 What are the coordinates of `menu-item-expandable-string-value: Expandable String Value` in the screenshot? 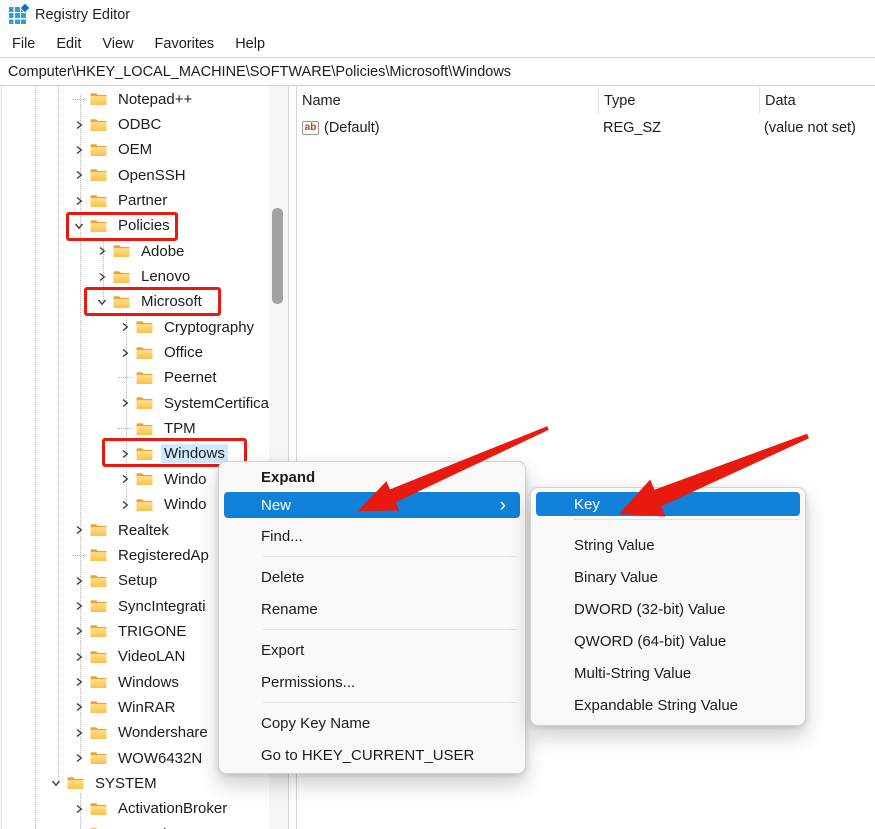 It's located at (668, 705).